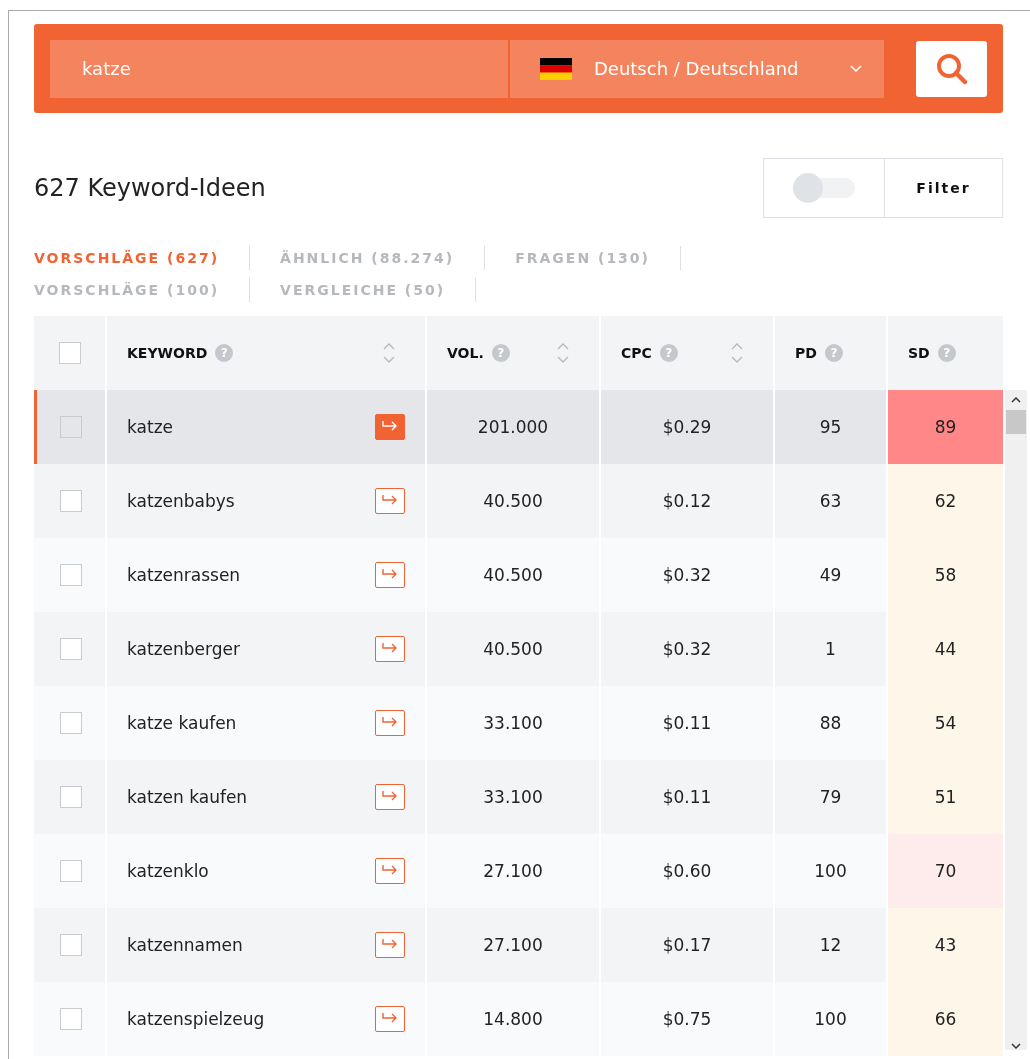  I want to click on select-all-checkbox, so click(69, 353).